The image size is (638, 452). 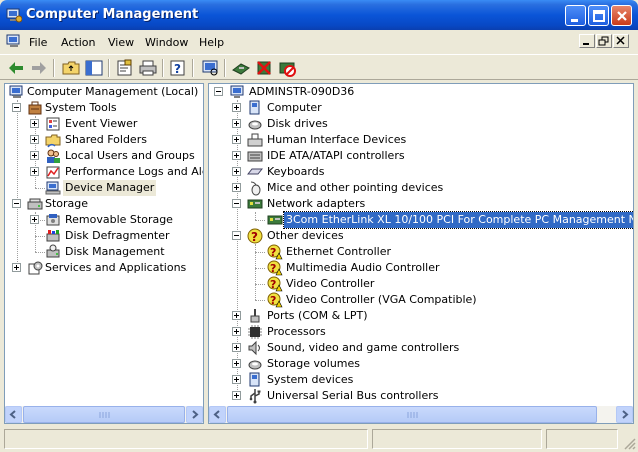 I want to click on window-title: Computer Management, so click(x=112, y=14).